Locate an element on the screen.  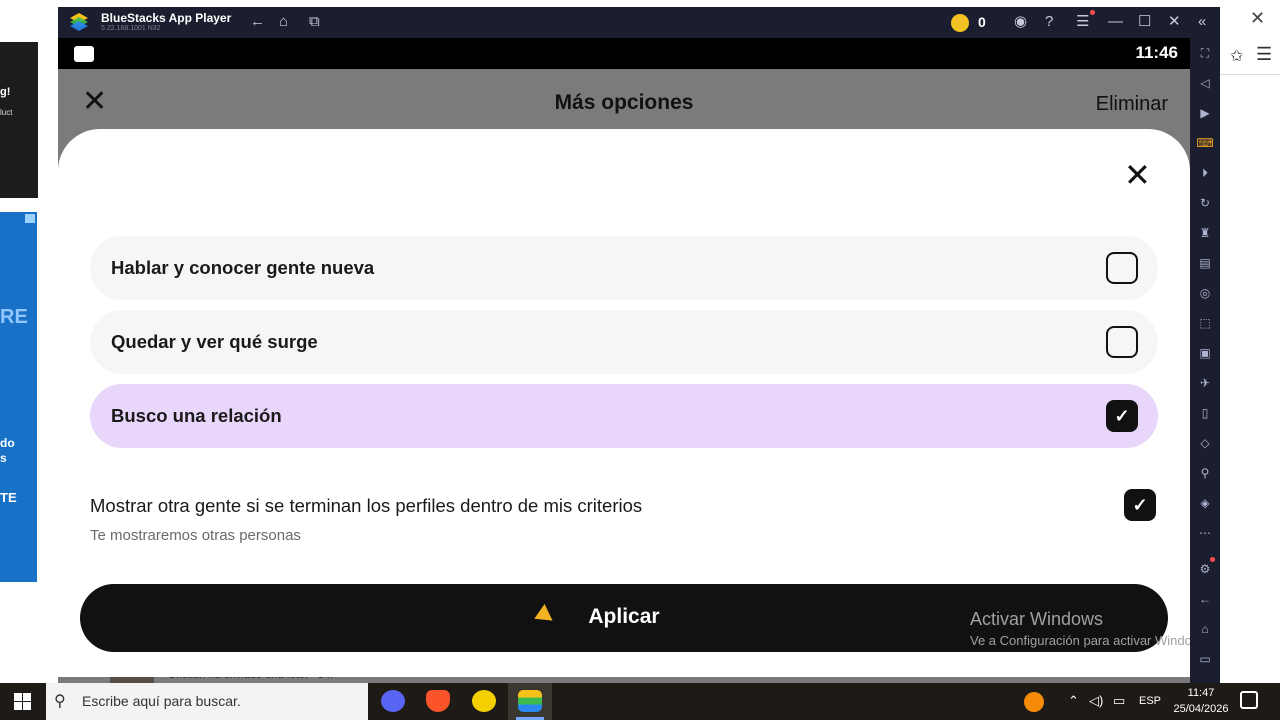
multi-window-icon: ▯ is located at coordinates (1205, 413).